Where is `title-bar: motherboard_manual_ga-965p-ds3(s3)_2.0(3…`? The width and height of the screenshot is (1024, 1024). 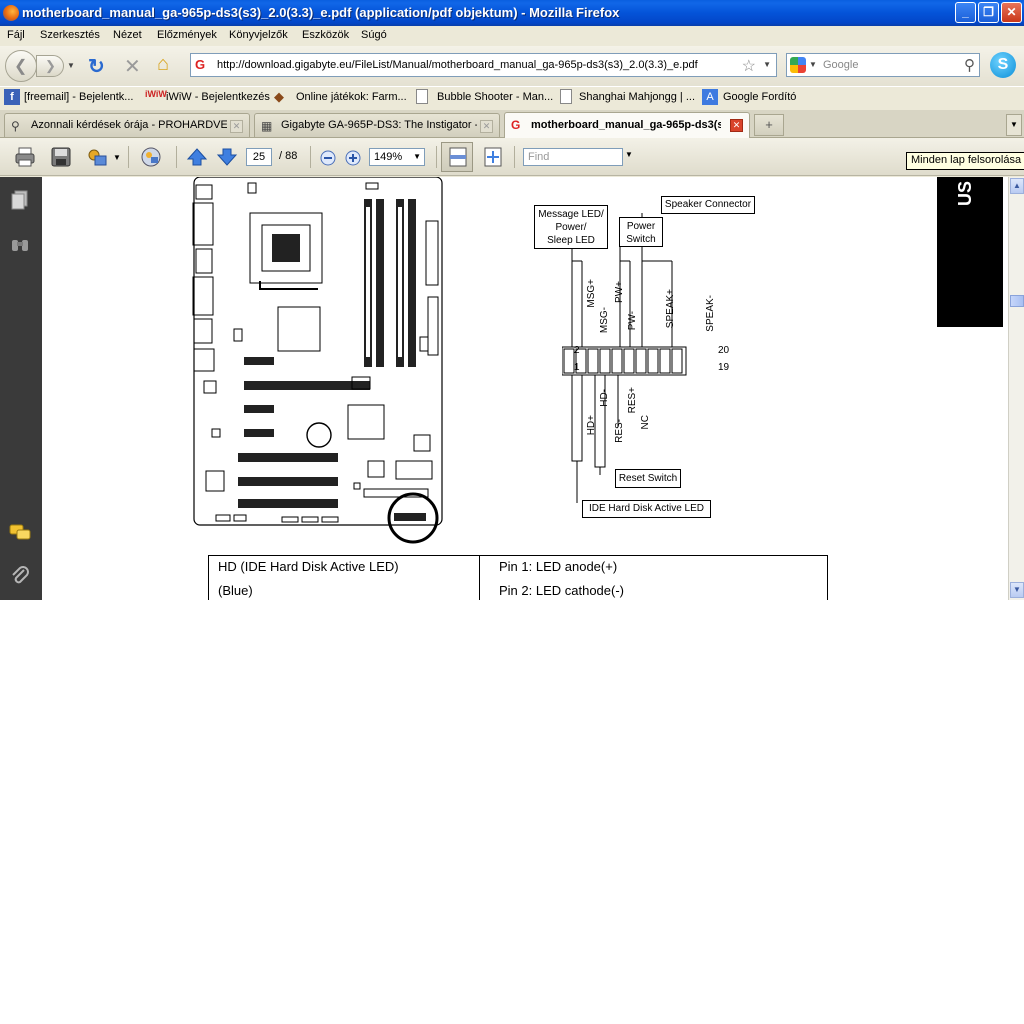
title-bar: motherboard_manual_ga-965p-ds3(s3)_2.0(3… is located at coordinates (512, 13).